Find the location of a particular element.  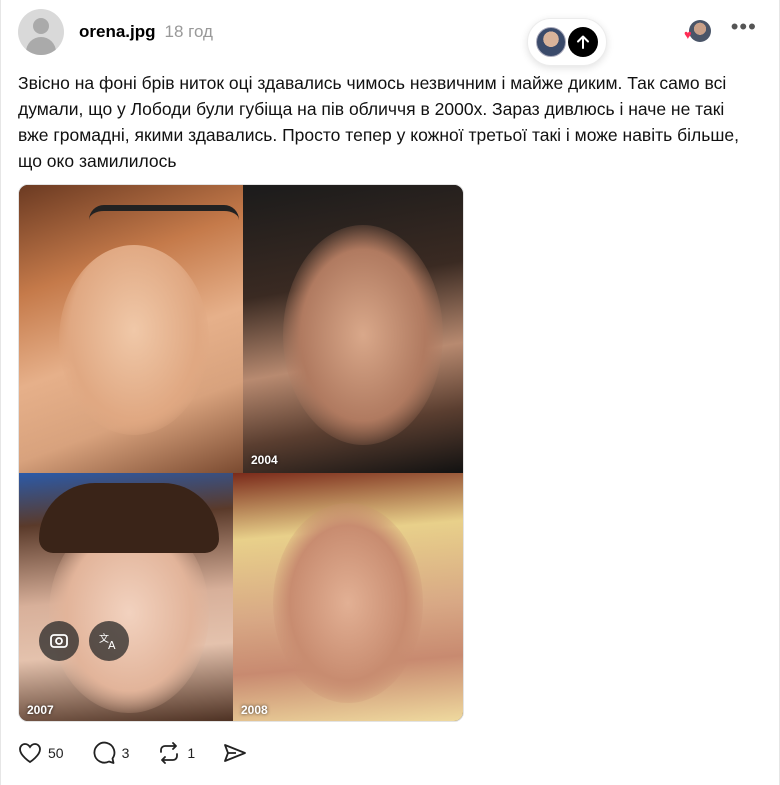

post-header: orena.jpg 18 год is located at coordinates (115, 32).